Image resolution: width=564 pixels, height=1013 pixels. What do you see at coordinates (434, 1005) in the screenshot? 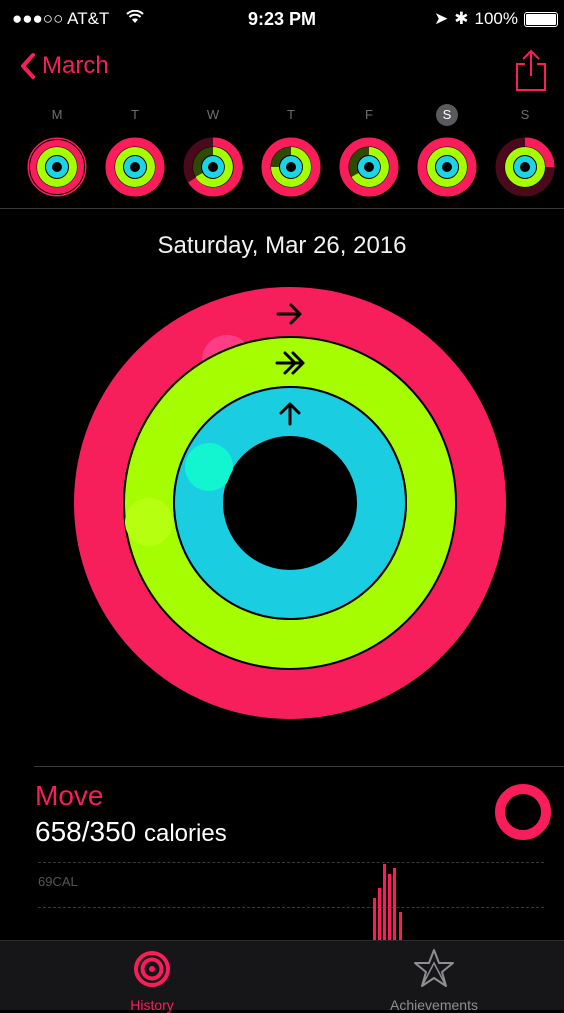
I see `tab-achievements-label: Achievements` at bounding box center [434, 1005].